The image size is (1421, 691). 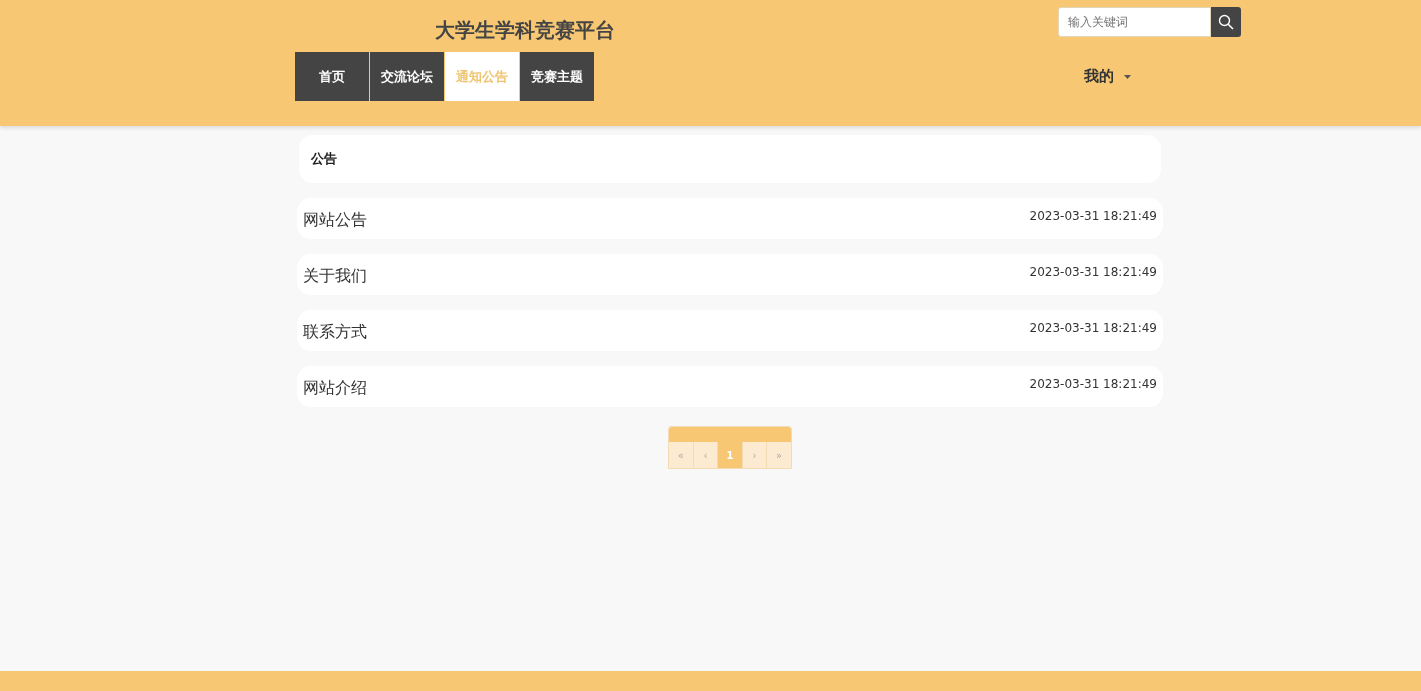 What do you see at coordinates (525, 30) in the screenshot?
I see `site-title: 大学生学科竞赛平台` at bounding box center [525, 30].